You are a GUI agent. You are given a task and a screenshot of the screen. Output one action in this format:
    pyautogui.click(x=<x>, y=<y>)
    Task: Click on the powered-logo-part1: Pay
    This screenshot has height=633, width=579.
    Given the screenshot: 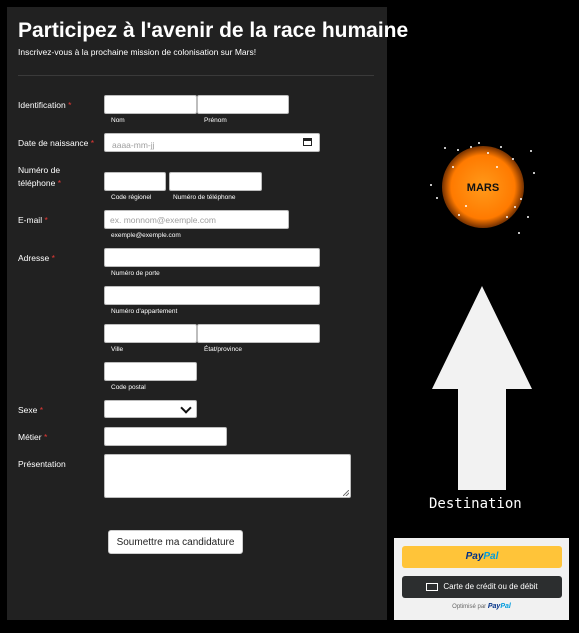 What is the action you would take?
    pyautogui.click(x=494, y=606)
    